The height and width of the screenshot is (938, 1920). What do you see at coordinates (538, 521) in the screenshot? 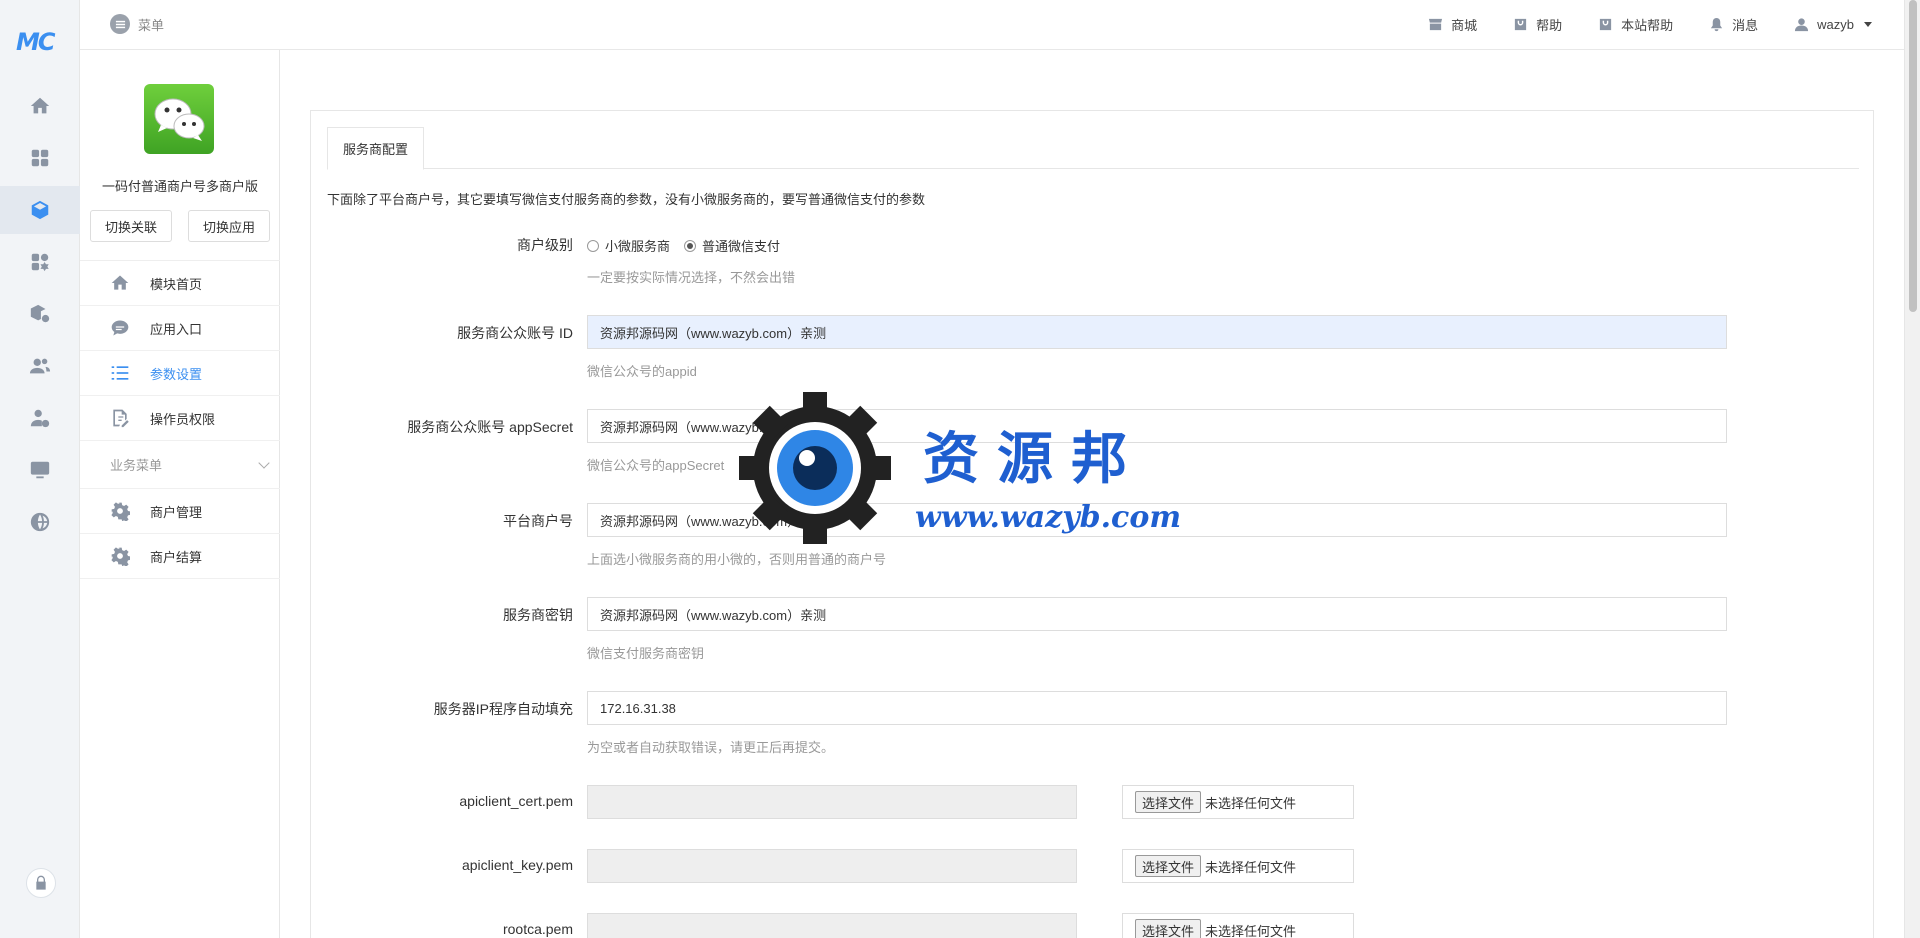
I see `platform-mchid-label: 平台商户号` at bounding box center [538, 521].